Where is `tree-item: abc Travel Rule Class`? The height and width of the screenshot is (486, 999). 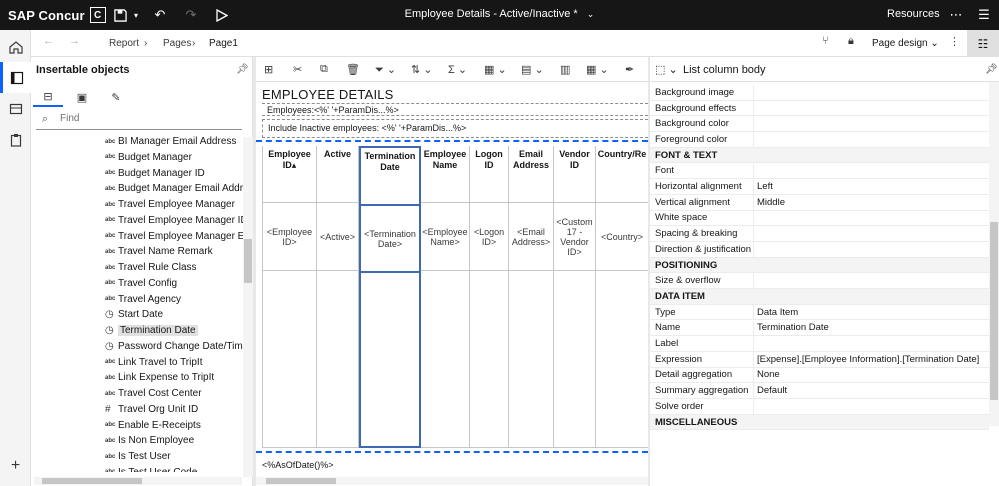
tree-item: abc Travel Rule Class is located at coordinates (151, 267).